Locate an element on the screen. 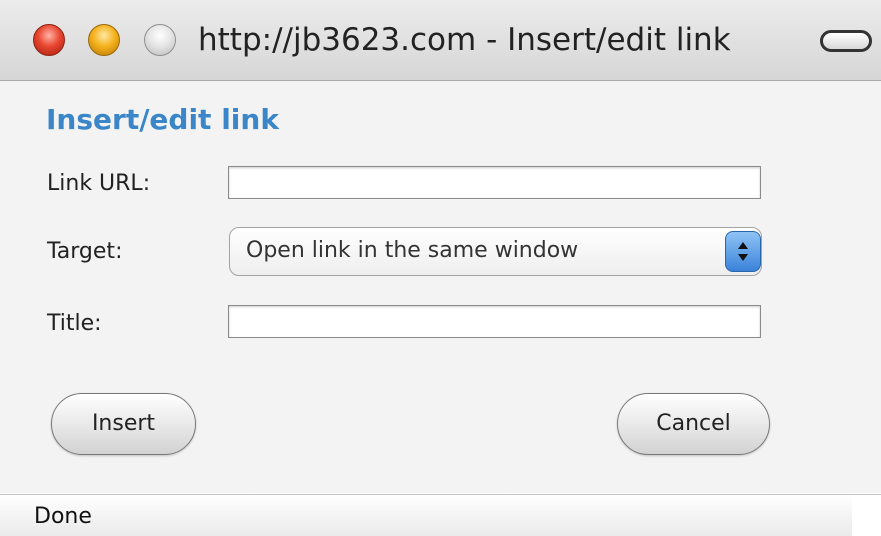 The height and width of the screenshot is (536, 881). status-bar: Done is located at coordinates (440, 515).